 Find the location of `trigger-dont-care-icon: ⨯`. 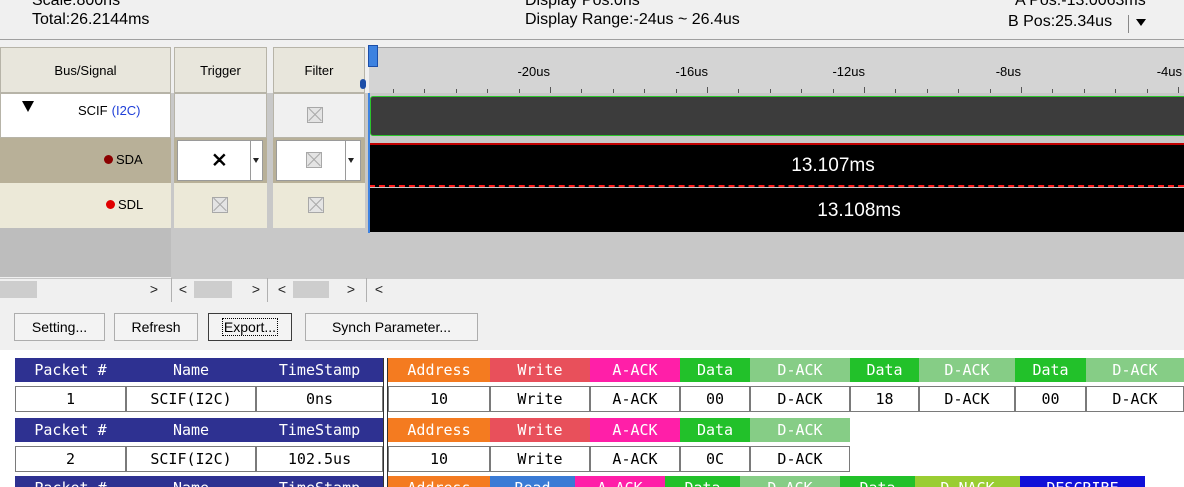

trigger-dont-care-icon: ⨯ is located at coordinates (219, 160).